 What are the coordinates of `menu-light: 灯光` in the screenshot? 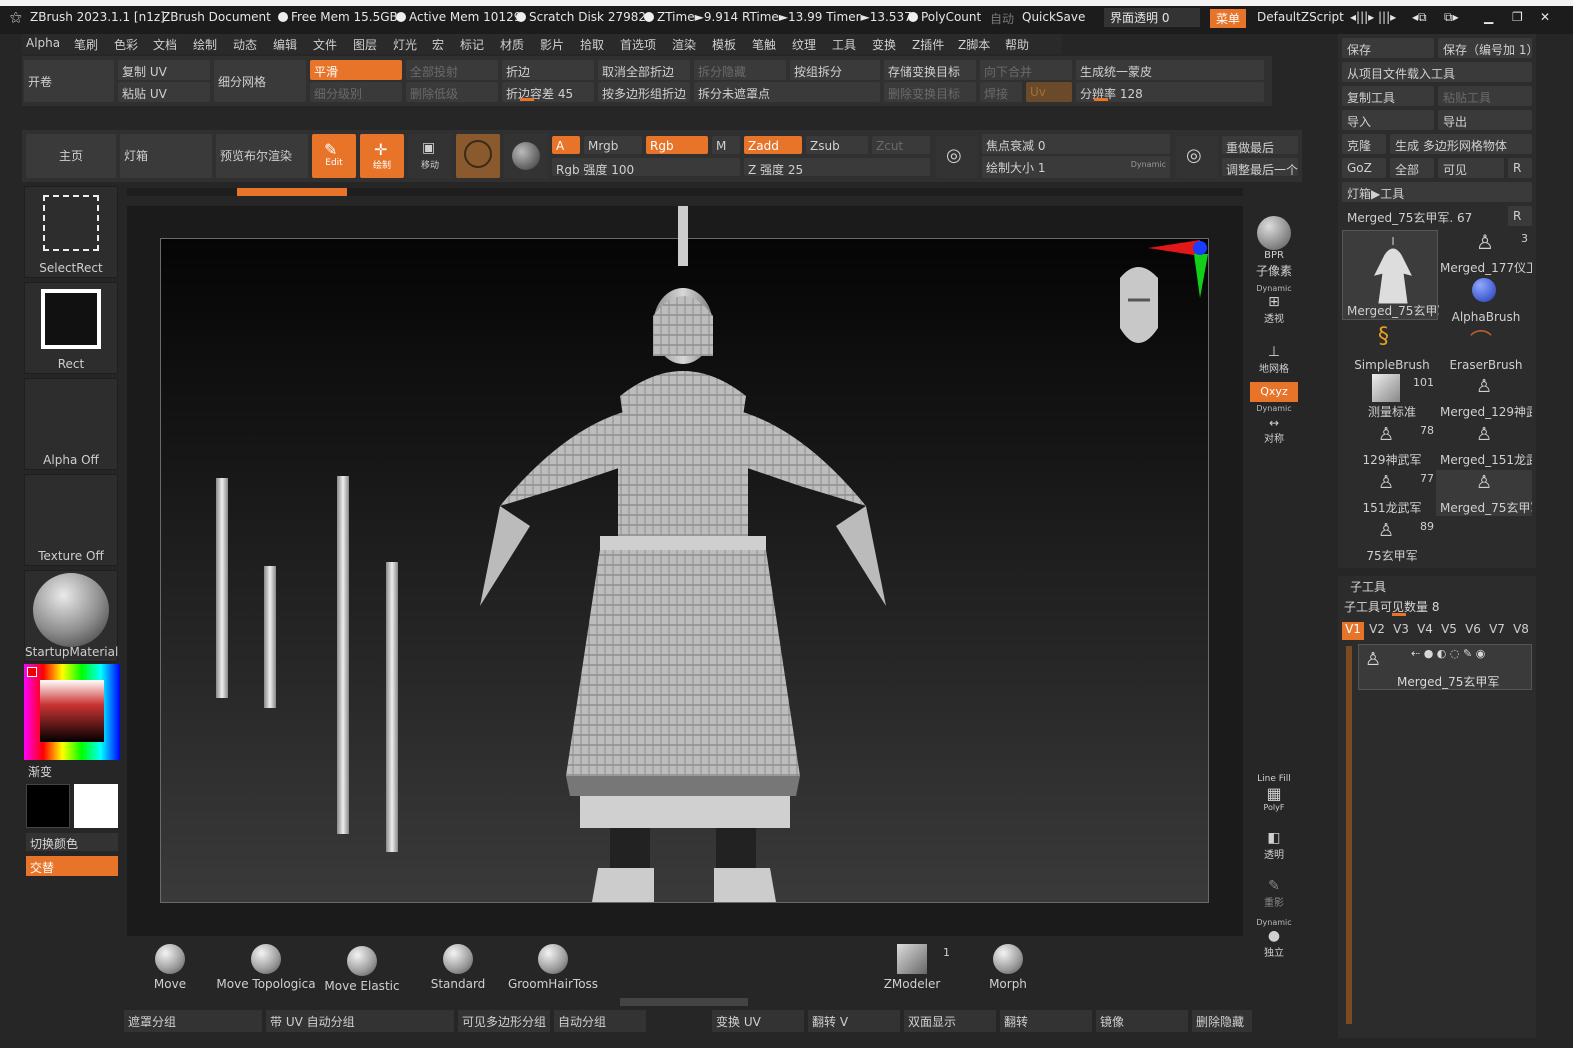 It's located at (405, 44).